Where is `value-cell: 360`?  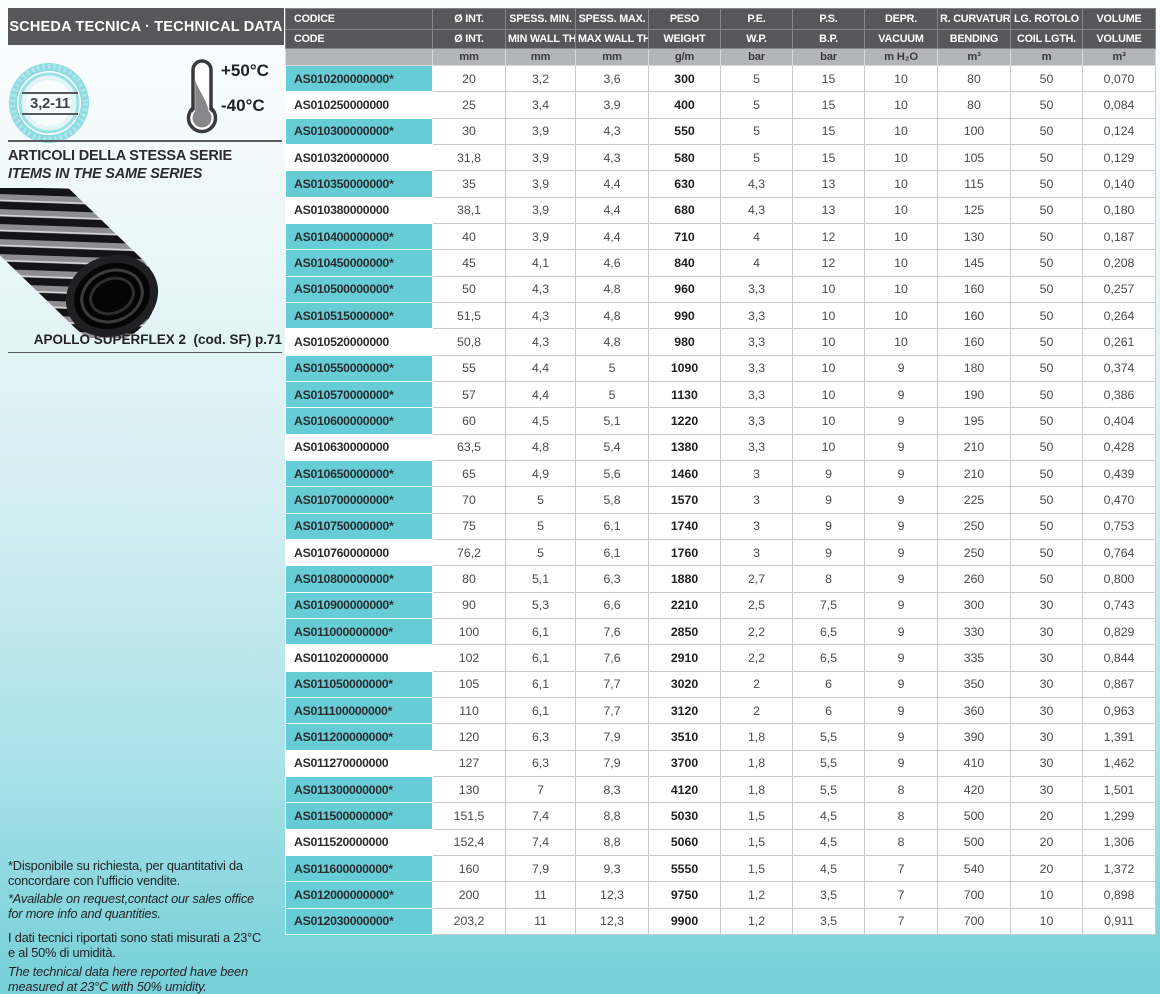
value-cell: 360 is located at coordinates (974, 710).